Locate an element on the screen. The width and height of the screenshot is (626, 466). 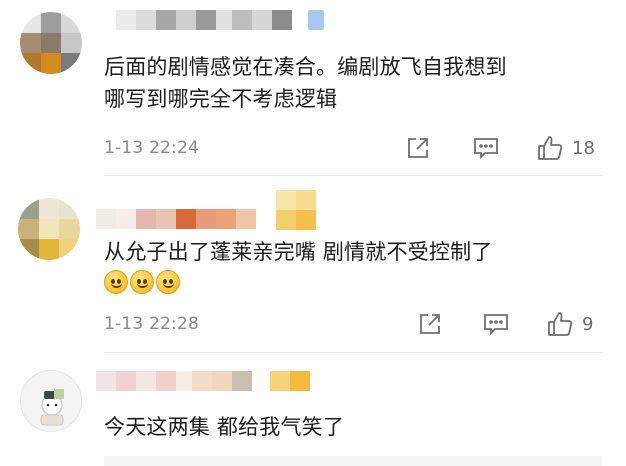
comment-meta: 1-13 22:28 is located at coordinates (151, 324).